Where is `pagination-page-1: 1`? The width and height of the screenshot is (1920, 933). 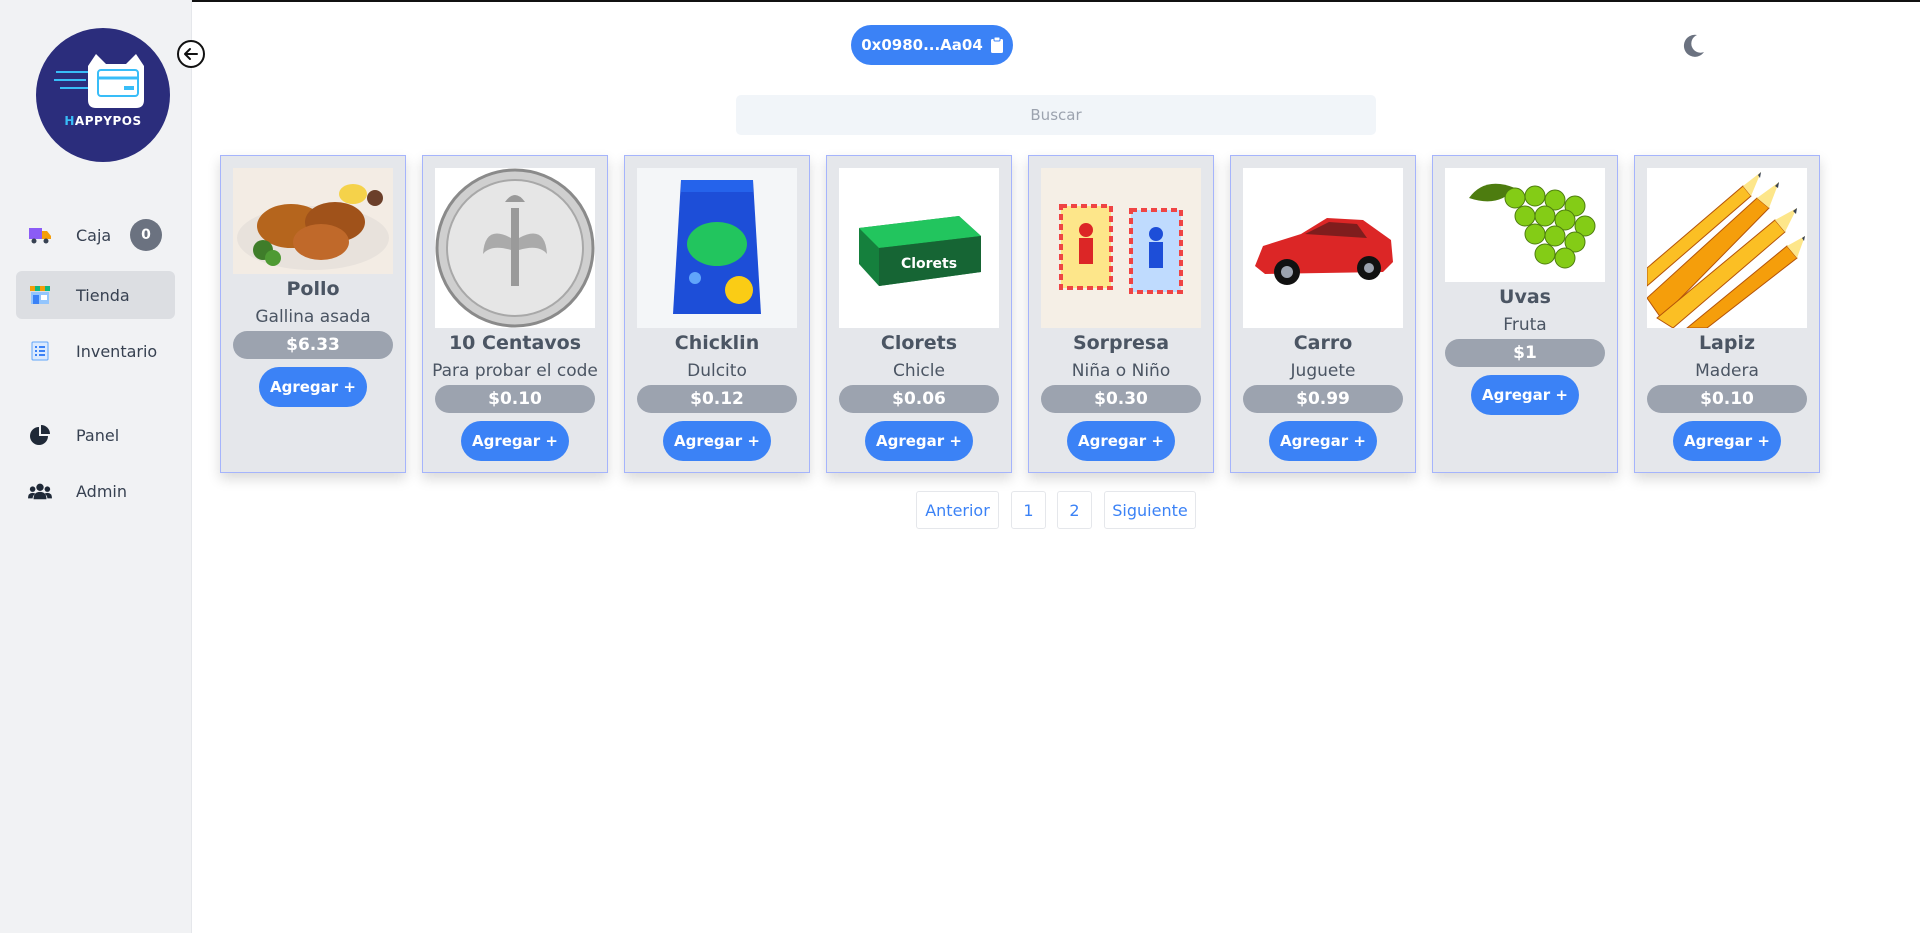
pagination-page-1: 1 is located at coordinates (1028, 510).